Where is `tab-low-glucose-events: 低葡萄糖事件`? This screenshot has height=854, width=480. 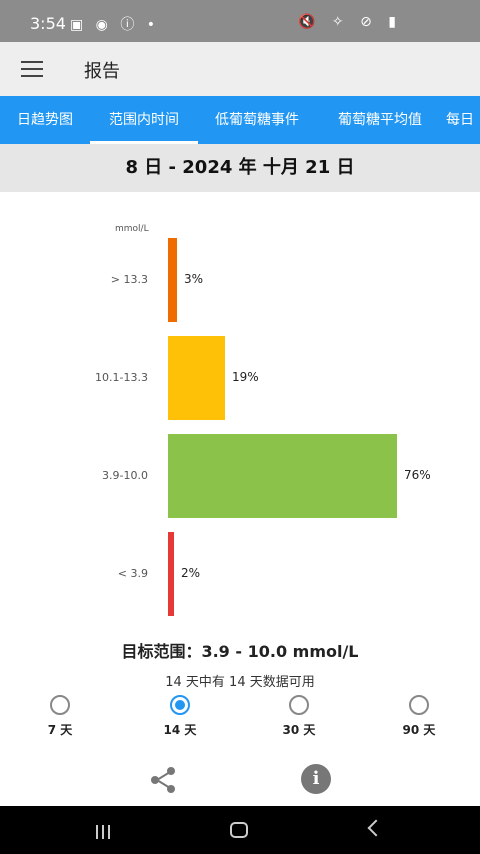 tab-low-glucose-events: 低葡萄糖事件 is located at coordinates (257, 120).